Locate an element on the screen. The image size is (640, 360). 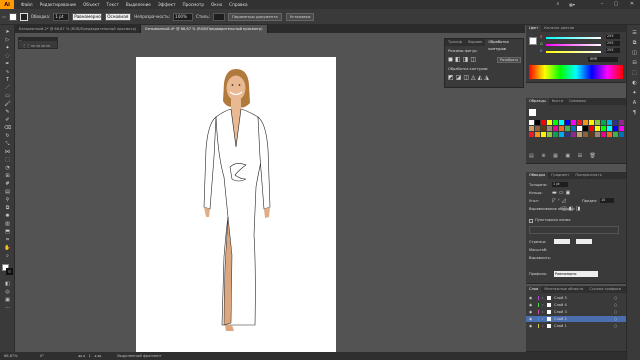
layer-row: ◉ › Слой 5 ○ is located at coordinates (576, 298).